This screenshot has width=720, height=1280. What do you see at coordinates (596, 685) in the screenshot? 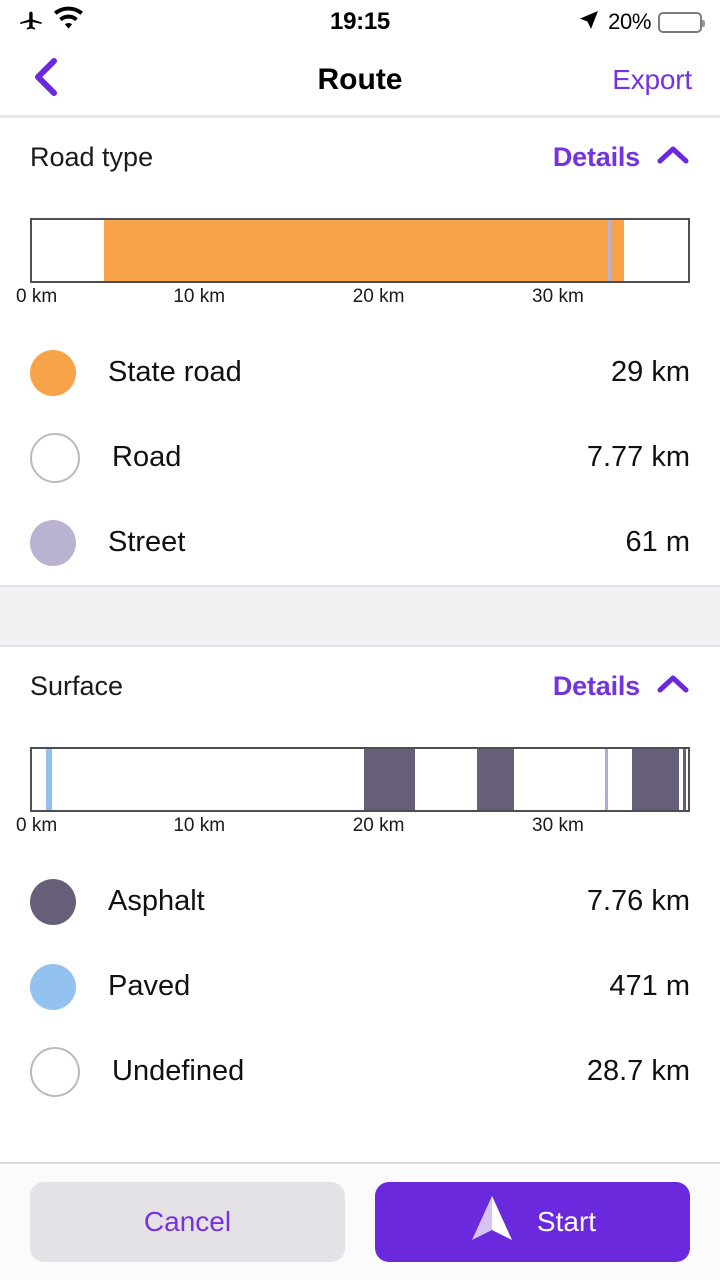
I see `surface-details-label: Details` at bounding box center [596, 685].